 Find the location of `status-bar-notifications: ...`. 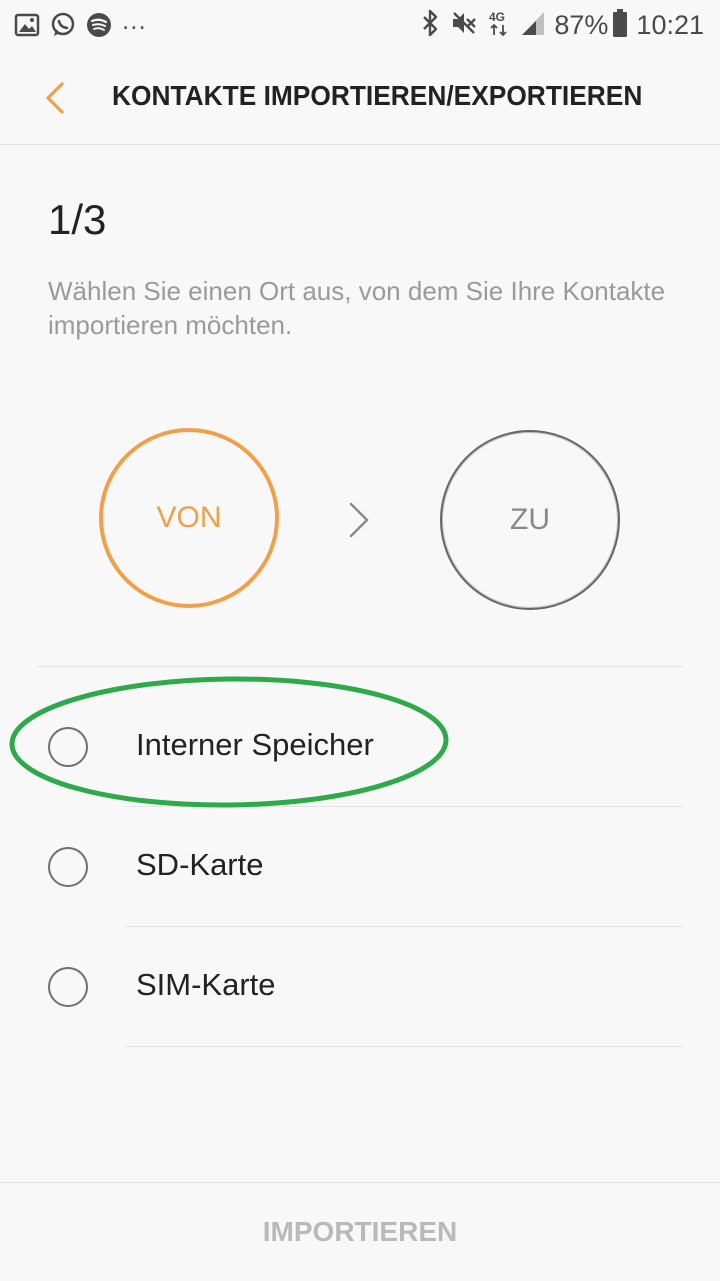

status-bar-notifications: ... is located at coordinates (80, 22).